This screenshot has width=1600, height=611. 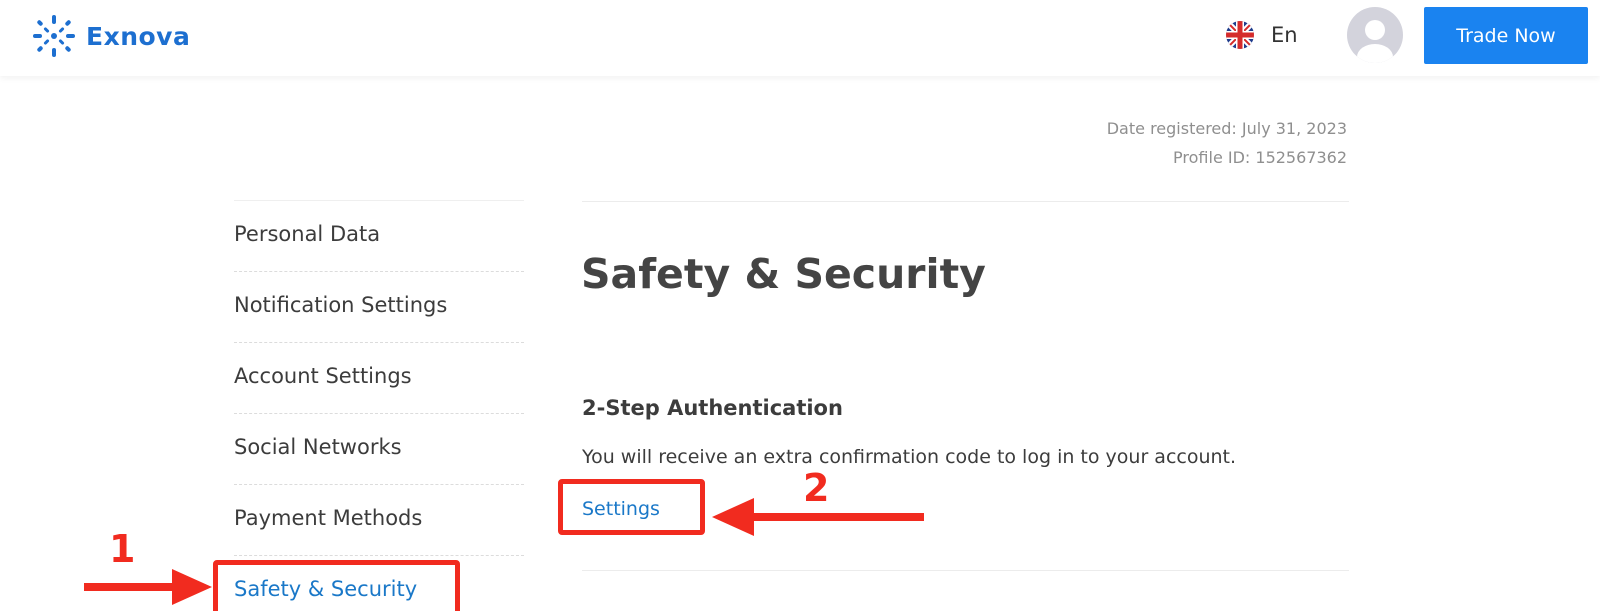 What do you see at coordinates (122, 549) in the screenshot?
I see `step-number-1: 1` at bounding box center [122, 549].